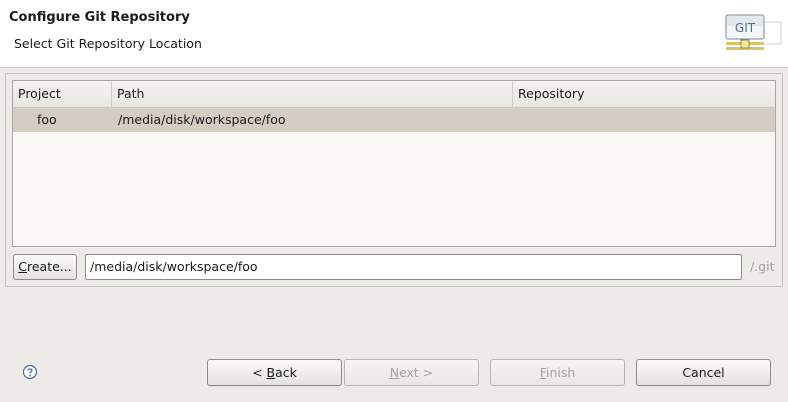  What do you see at coordinates (413, 267) in the screenshot?
I see `repository-path-field: /media/disk/workspace/foo` at bounding box center [413, 267].